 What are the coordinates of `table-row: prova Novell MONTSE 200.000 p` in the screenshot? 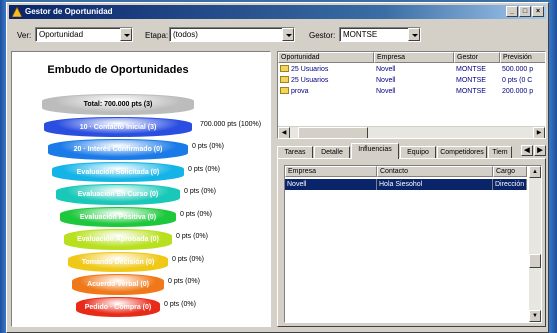 It's located at (411, 91).